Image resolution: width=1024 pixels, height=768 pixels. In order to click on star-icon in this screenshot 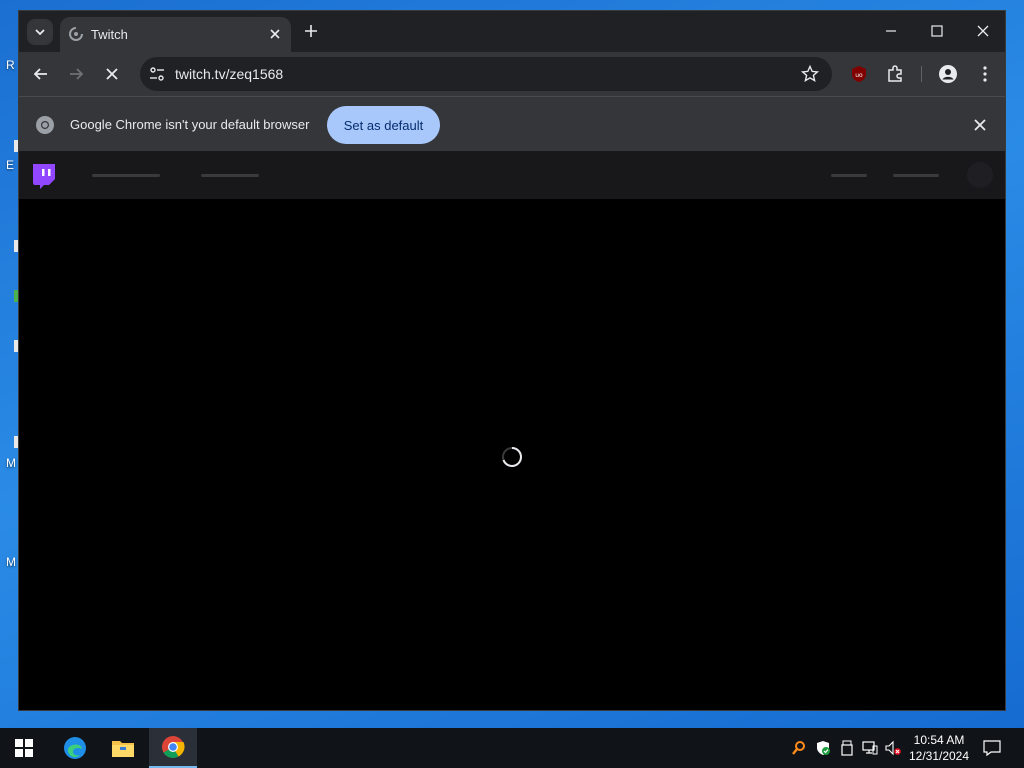, I will do `click(810, 74)`.